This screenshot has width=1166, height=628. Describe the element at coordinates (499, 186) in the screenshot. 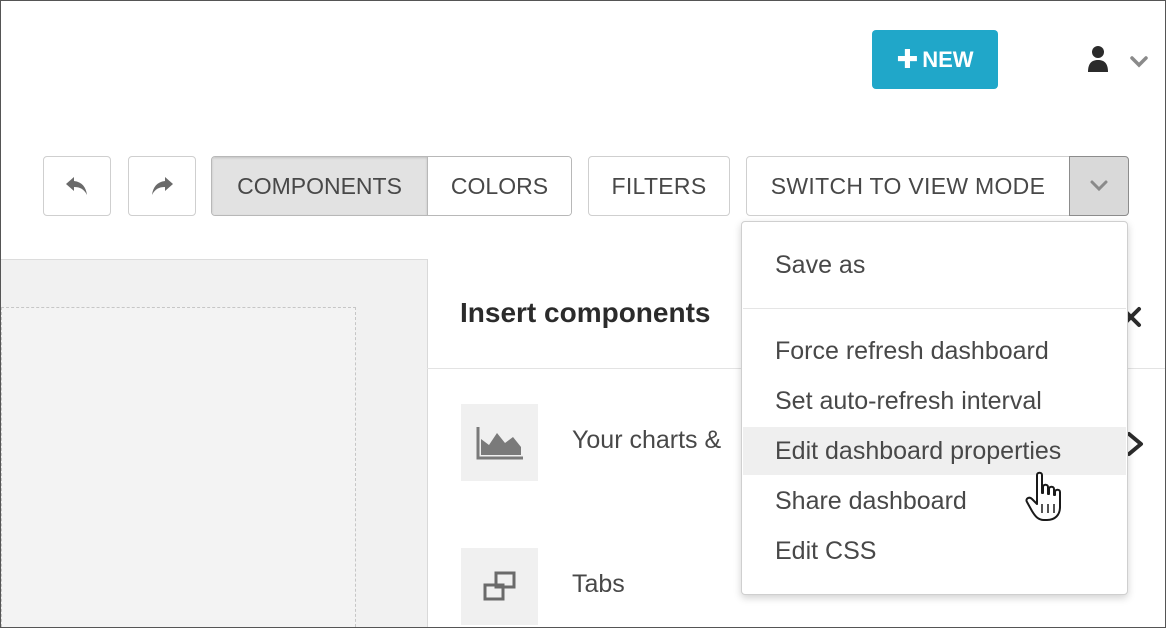

I see `colors-tab: COLORS` at that location.